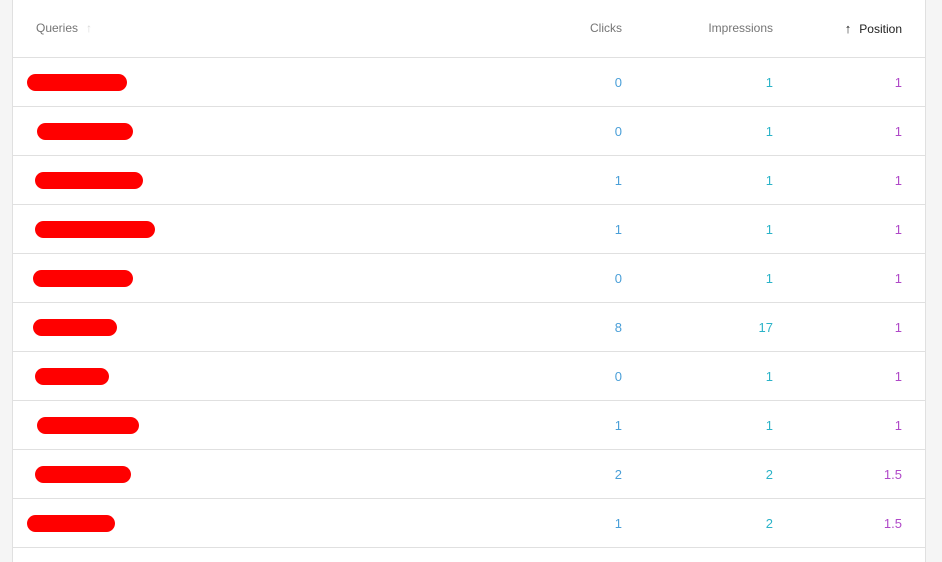 The image size is (942, 562). I want to click on header-position: ↑ Position, so click(873, 28).